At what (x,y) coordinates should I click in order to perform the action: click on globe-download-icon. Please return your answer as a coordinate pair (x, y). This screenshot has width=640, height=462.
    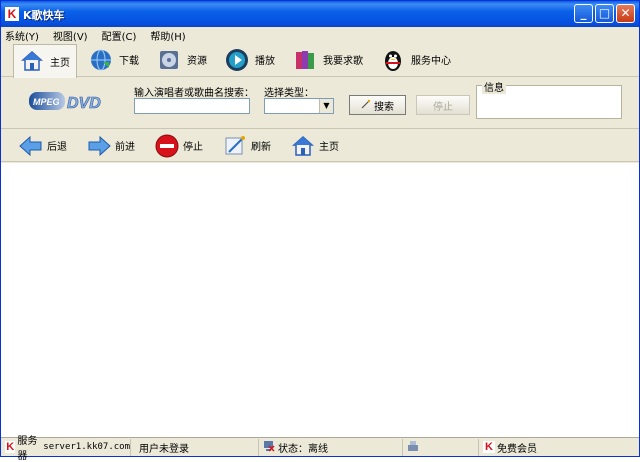
    Looking at the image, I should click on (101, 60).